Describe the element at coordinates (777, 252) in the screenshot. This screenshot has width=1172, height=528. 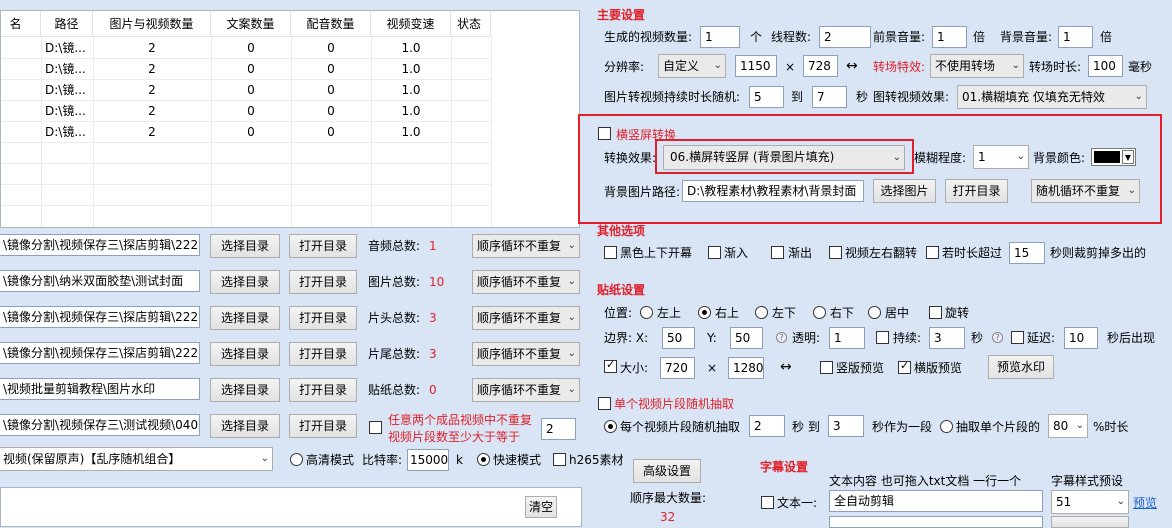
I see `fade-out-checkbox` at that location.